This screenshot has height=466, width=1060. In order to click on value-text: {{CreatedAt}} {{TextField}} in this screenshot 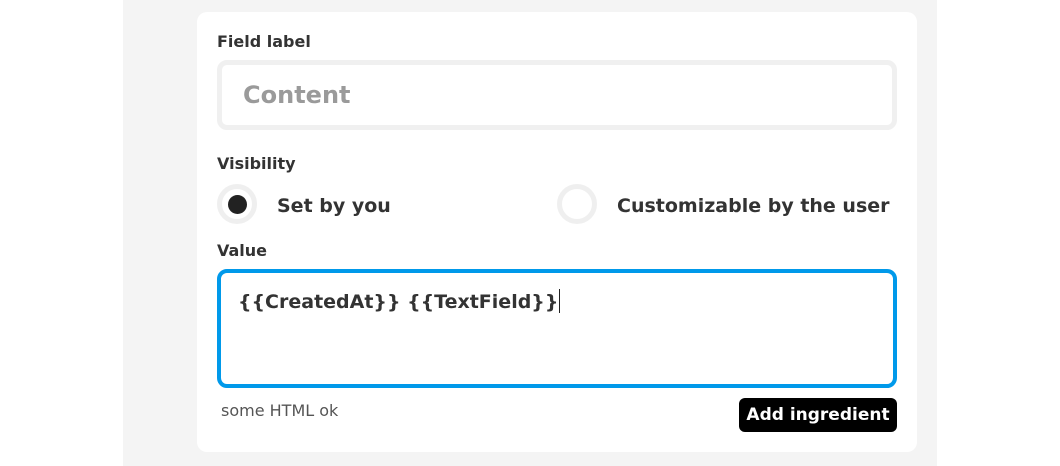, I will do `click(398, 302)`.